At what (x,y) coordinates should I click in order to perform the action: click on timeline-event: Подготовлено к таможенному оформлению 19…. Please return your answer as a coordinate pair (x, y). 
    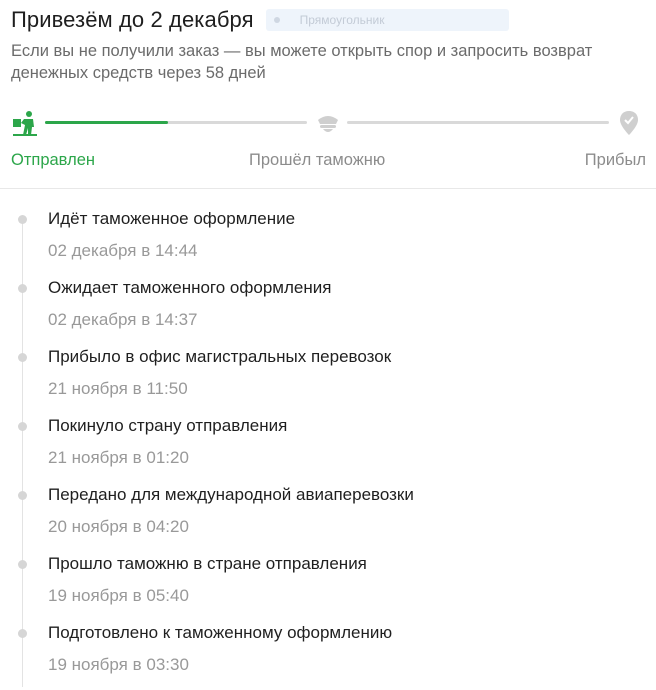
    Looking at the image, I should click on (328, 655).